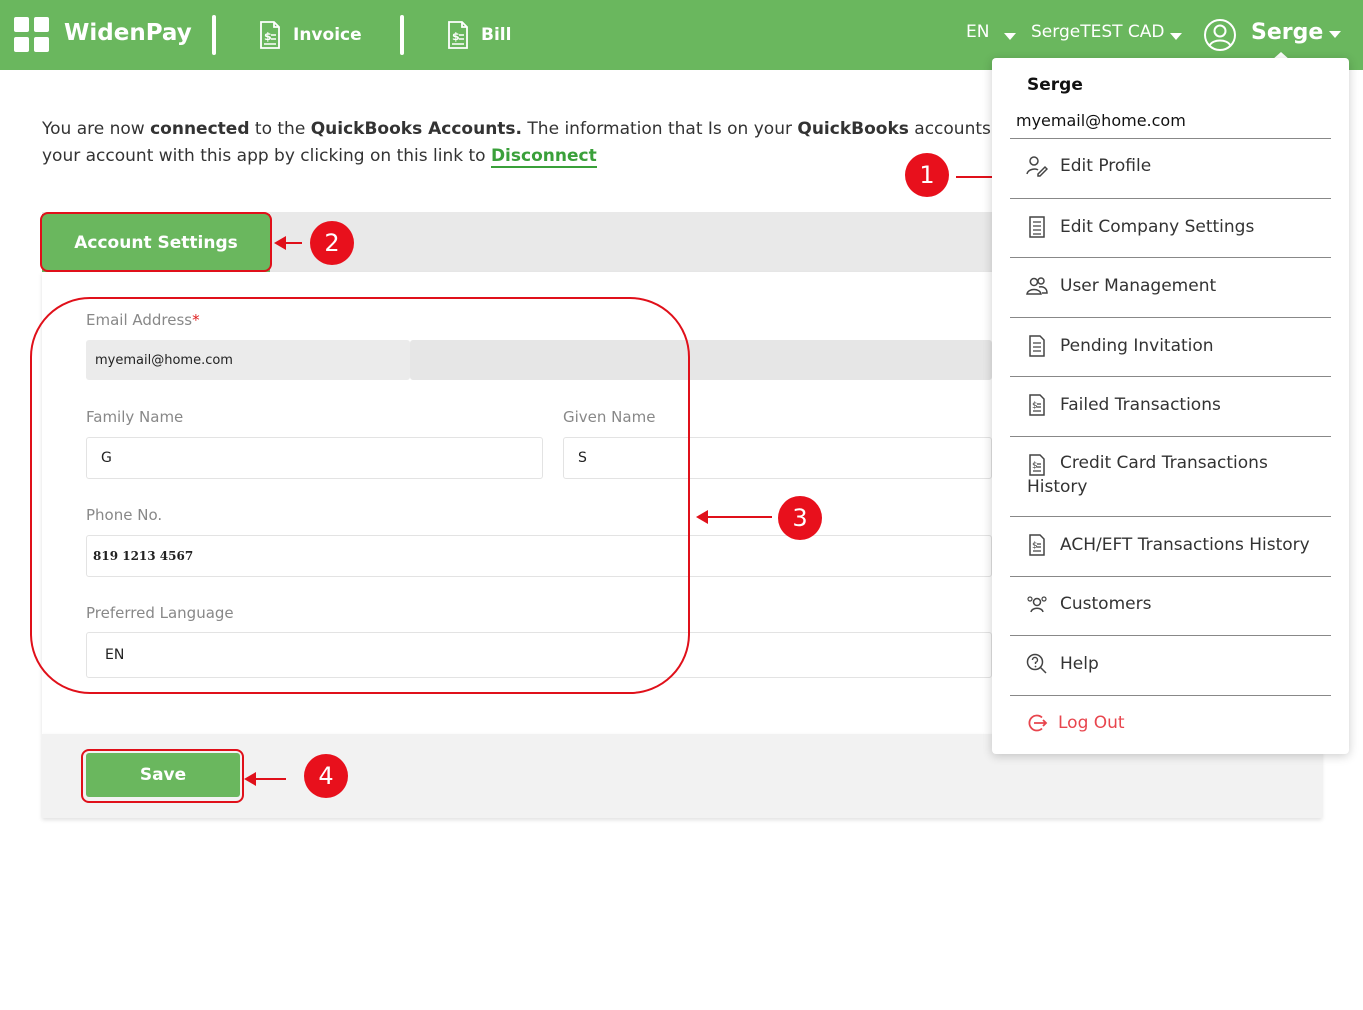  Describe the element at coordinates (1038, 723) in the screenshot. I see `logout-icon` at that location.